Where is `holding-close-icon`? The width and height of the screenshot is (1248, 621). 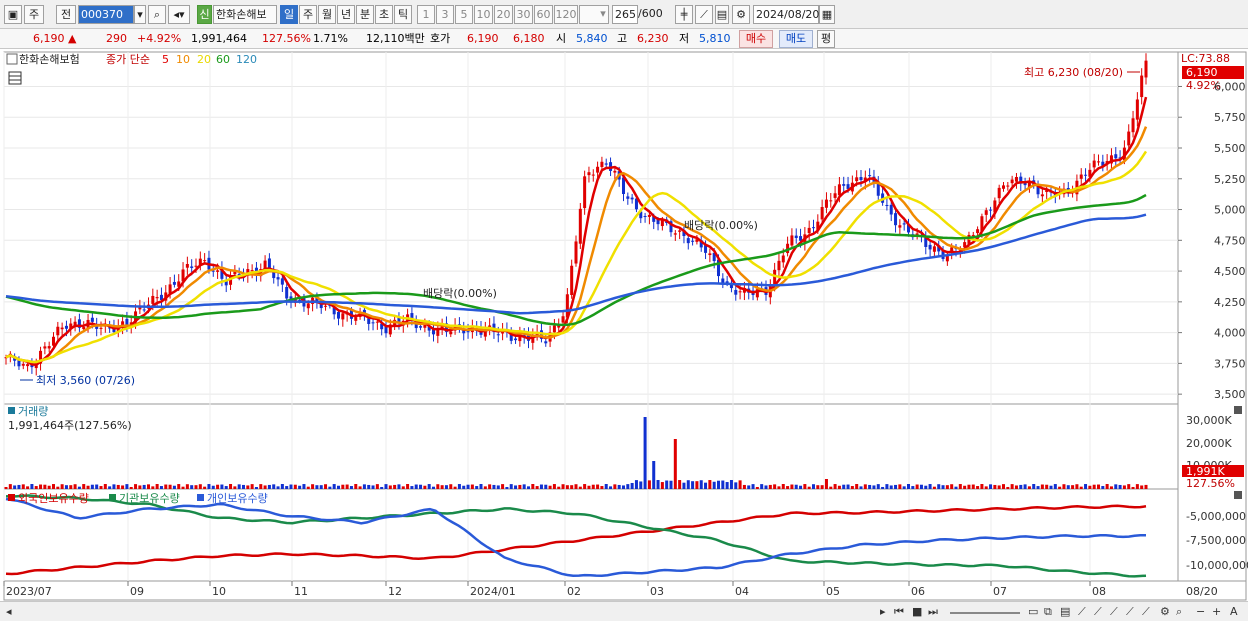 holding-close-icon is located at coordinates (1238, 495).